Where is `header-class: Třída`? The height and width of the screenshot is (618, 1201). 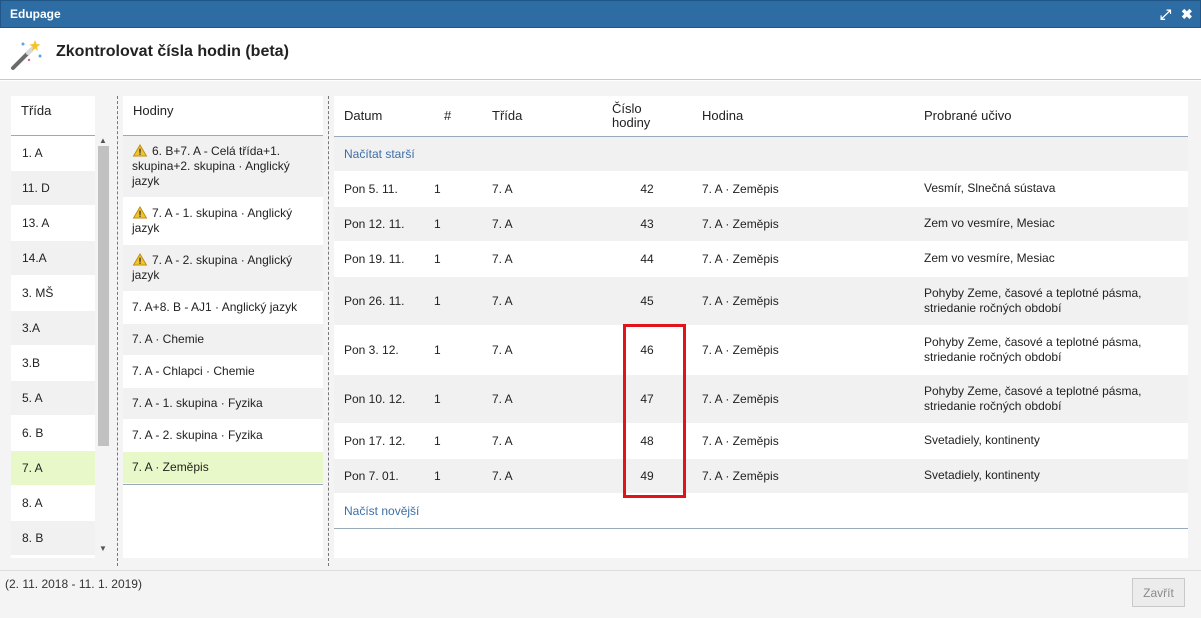
header-class: Třída is located at coordinates (542, 116).